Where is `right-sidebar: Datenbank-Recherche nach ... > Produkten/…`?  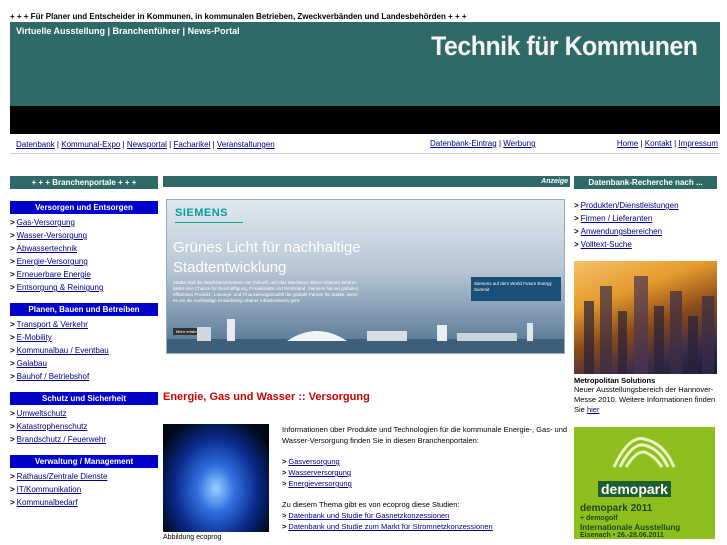
right-sidebar: Datenbank-Recherche nach ... > Produkten/… is located at coordinates (645, 357).